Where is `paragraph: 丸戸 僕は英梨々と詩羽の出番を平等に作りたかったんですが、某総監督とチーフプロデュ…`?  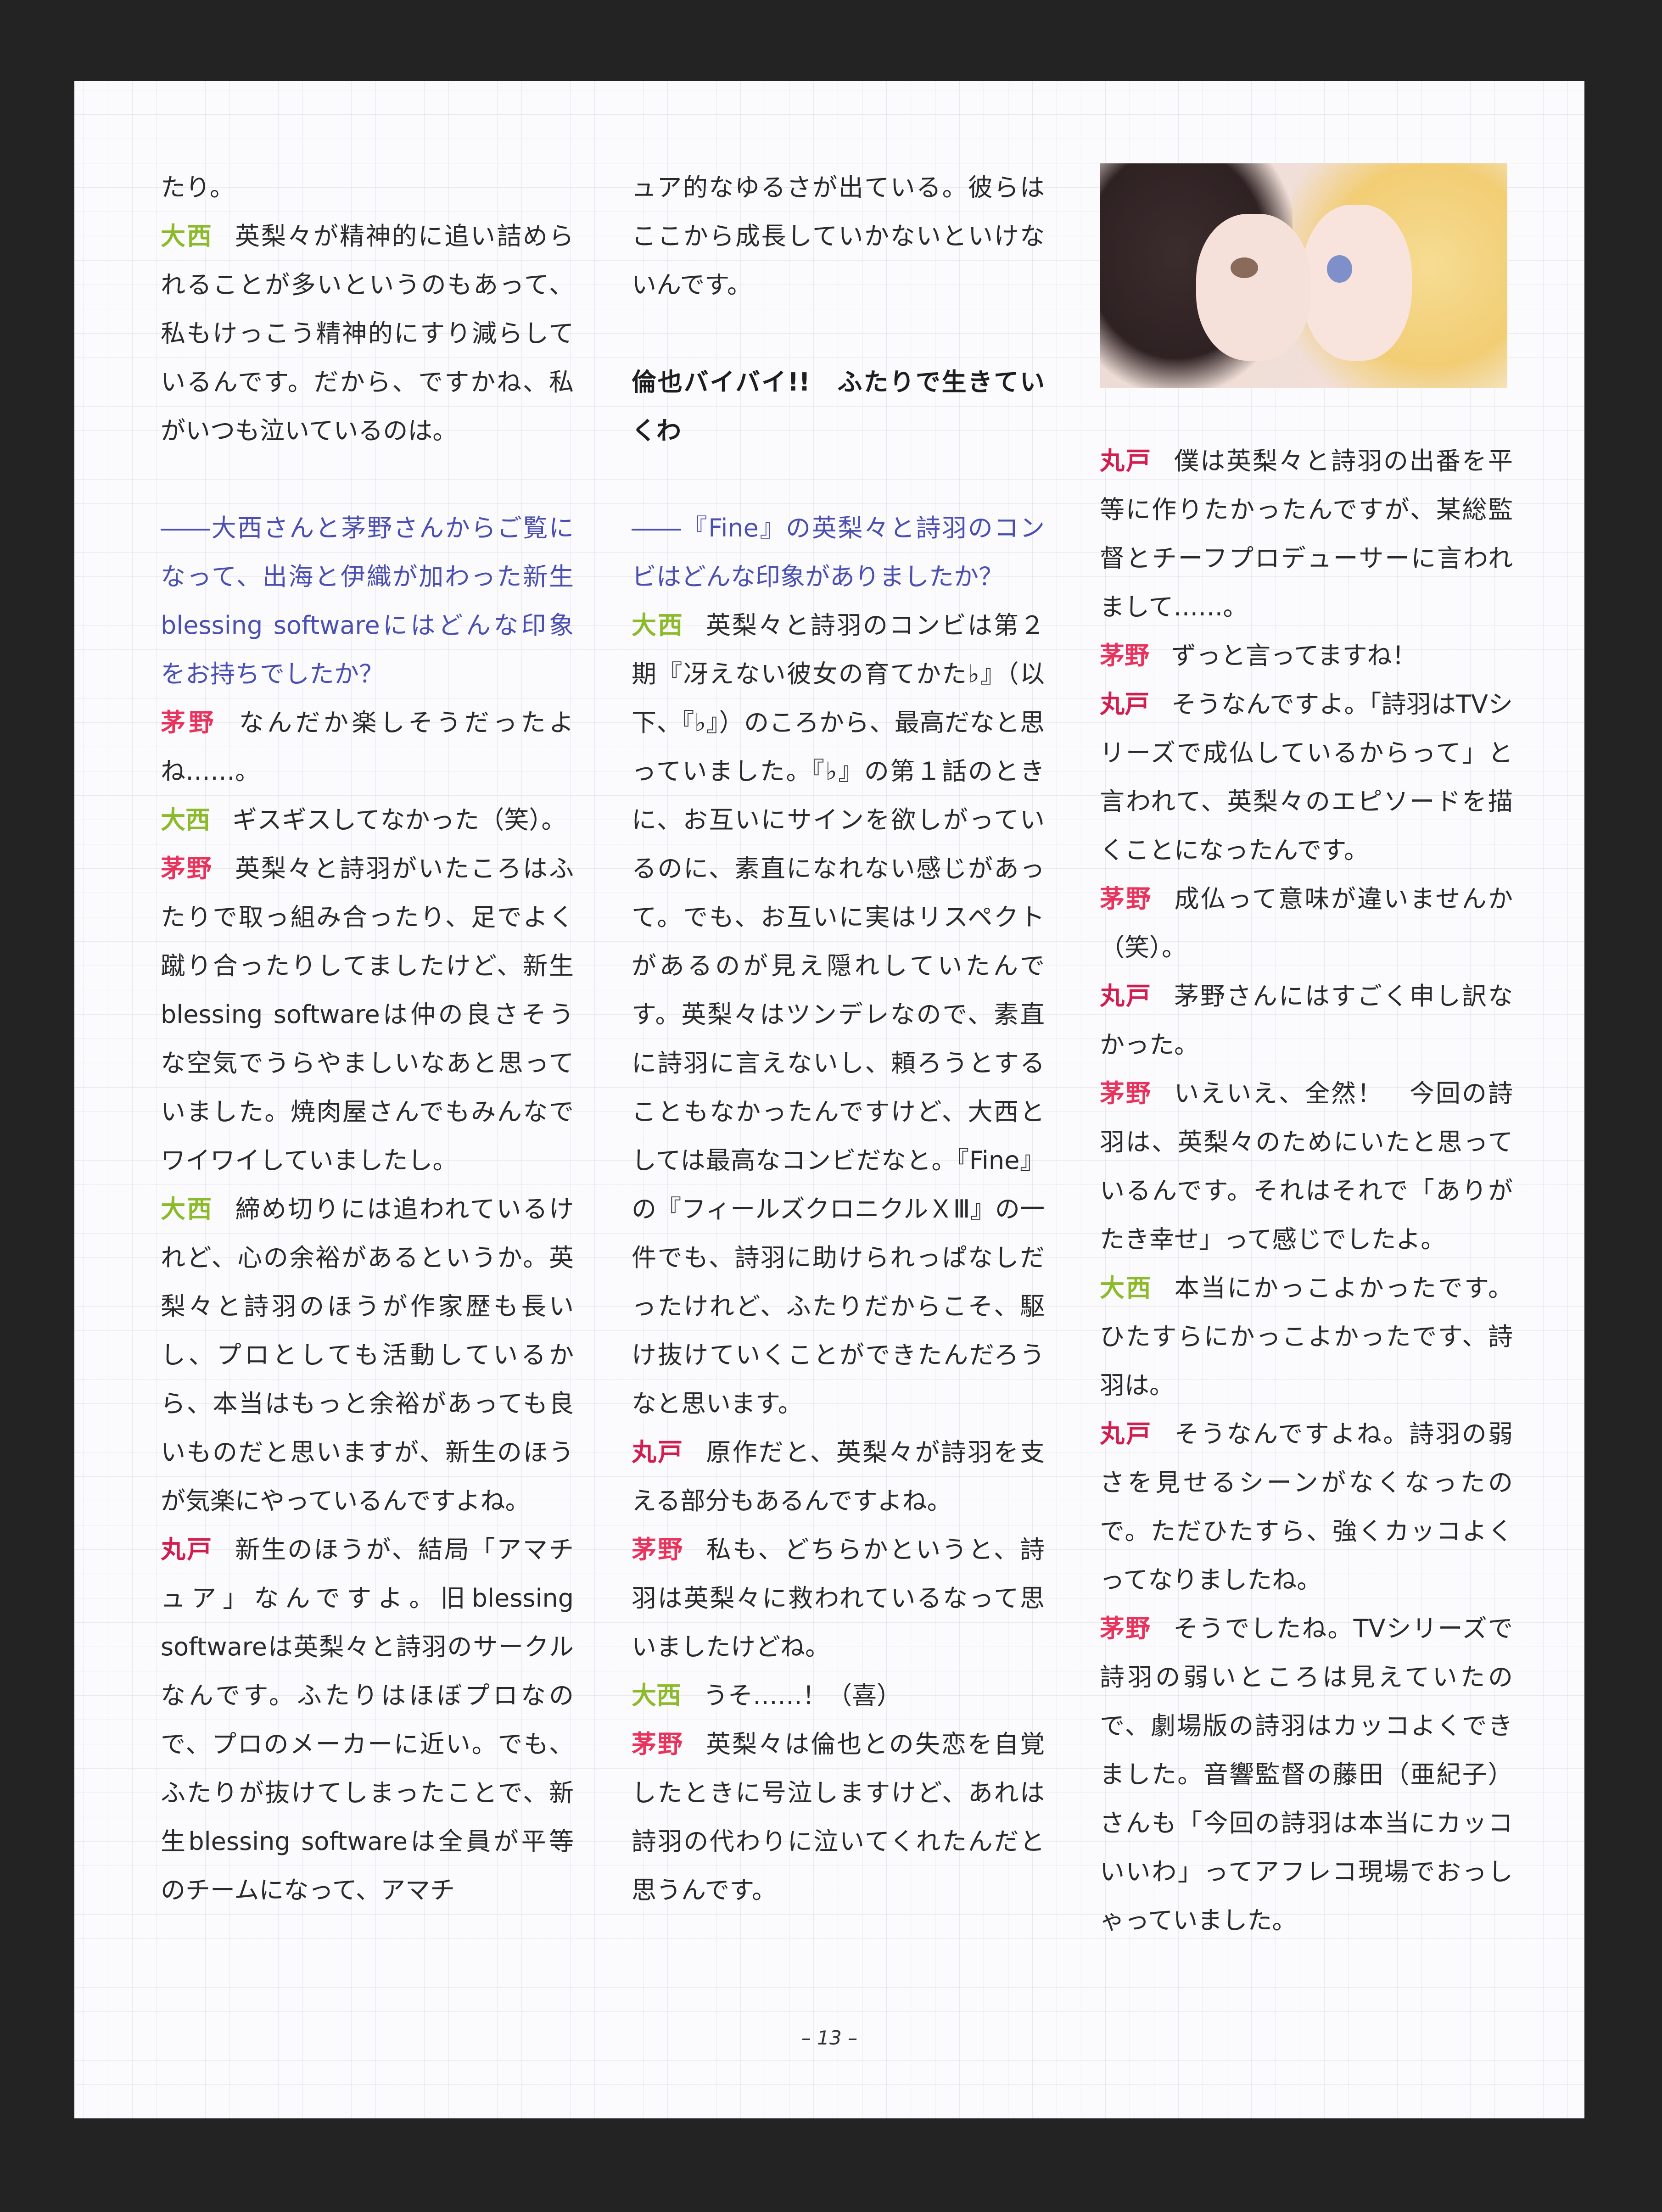
paragraph: 丸戸 僕は英梨々と詩羽の出番を平等に作りたかったんですが、某総監督とチーフプロデュ… is located at coordinates (1306, 534).